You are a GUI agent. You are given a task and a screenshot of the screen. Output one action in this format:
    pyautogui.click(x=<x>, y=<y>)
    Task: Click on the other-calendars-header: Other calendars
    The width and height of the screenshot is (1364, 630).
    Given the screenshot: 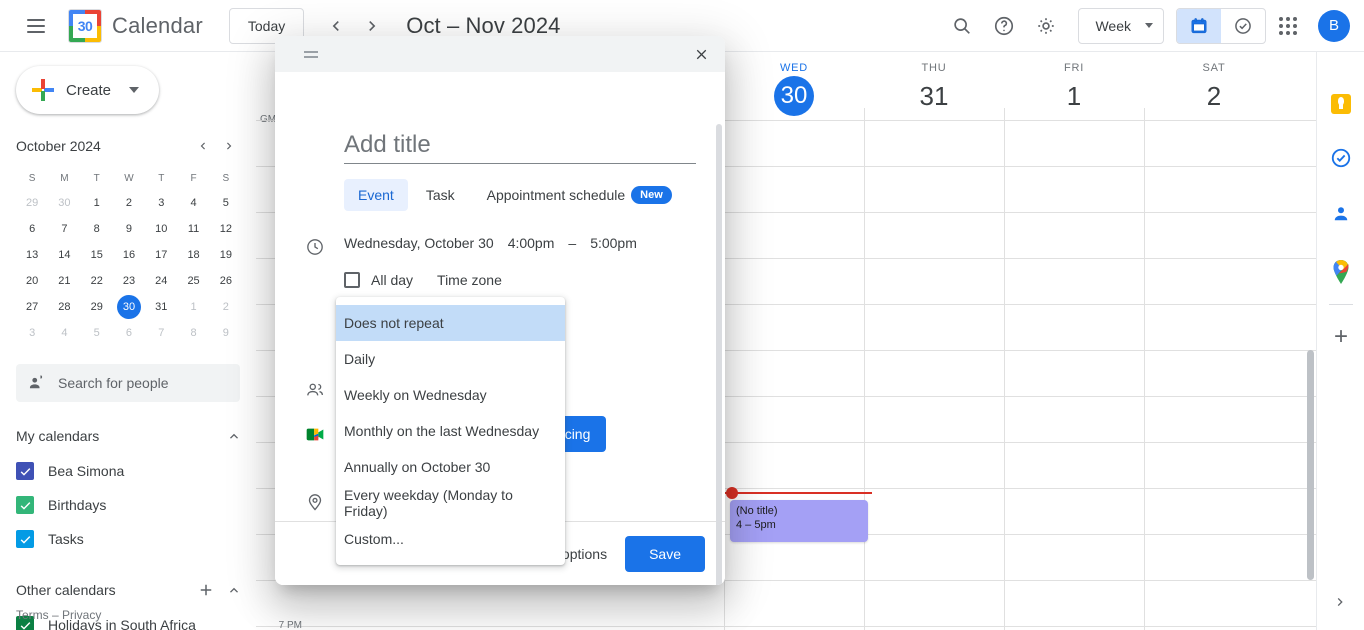 What is the action you would take?
    pyautogui.click(x=132, y=590)
    